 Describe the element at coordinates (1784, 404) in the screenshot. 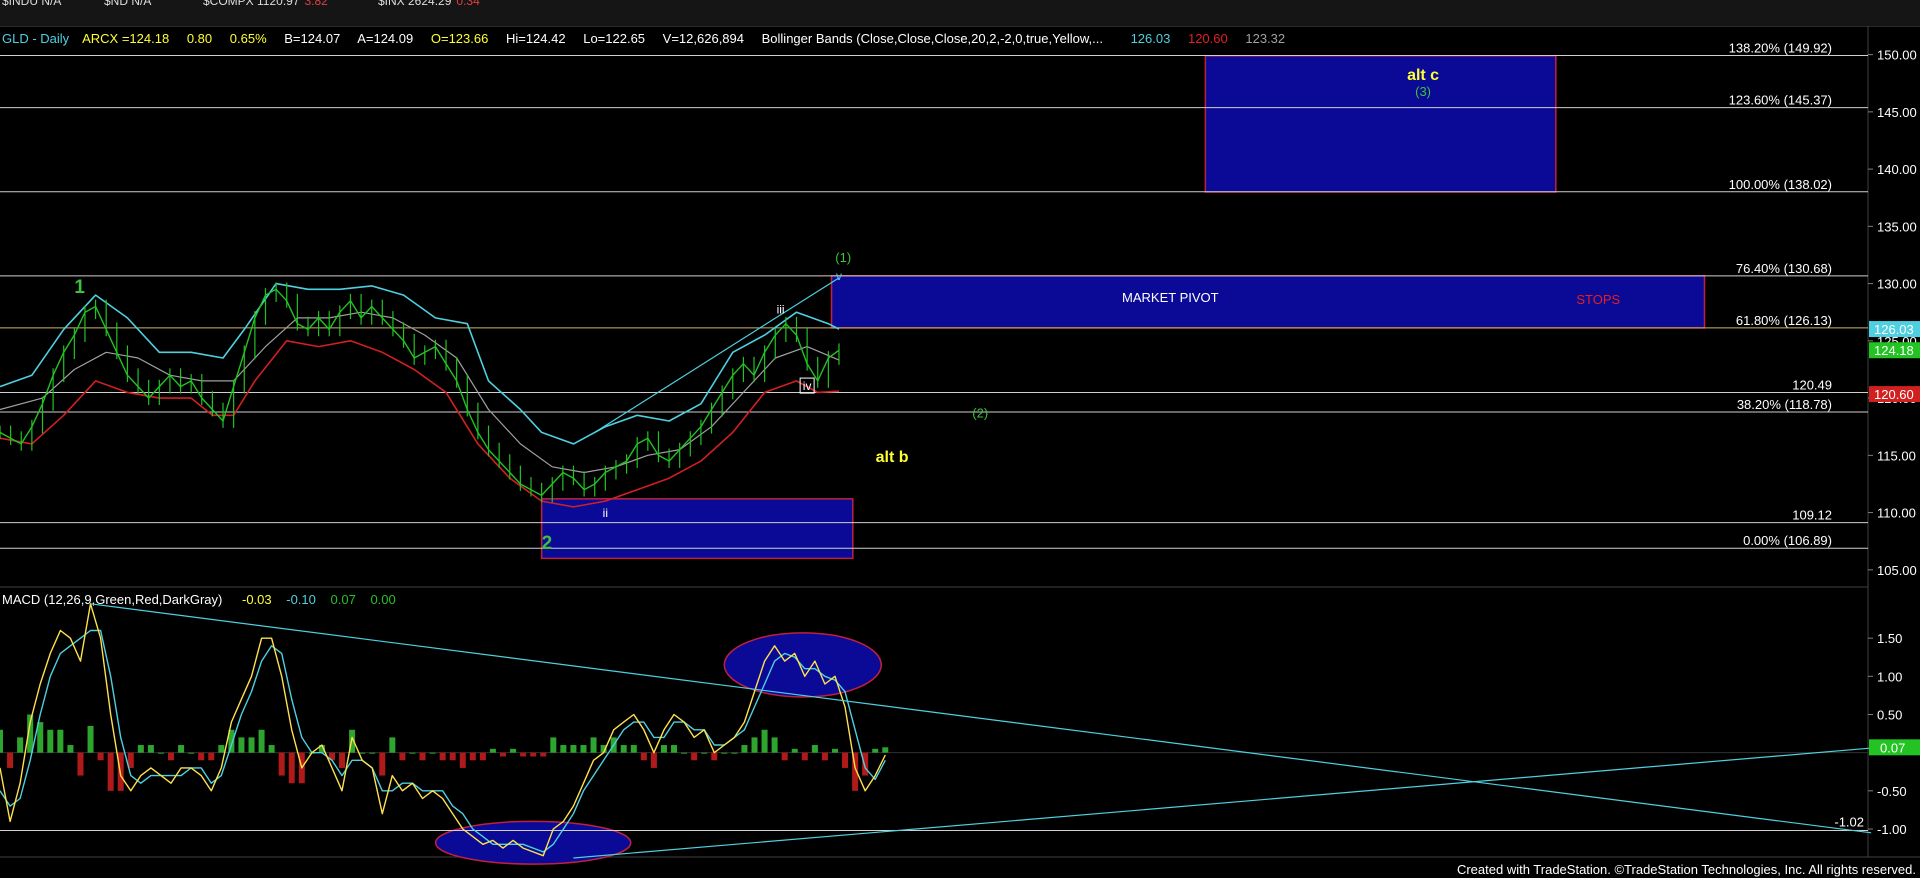

I see `fib-label: 38.20% (118.78)` at that location.